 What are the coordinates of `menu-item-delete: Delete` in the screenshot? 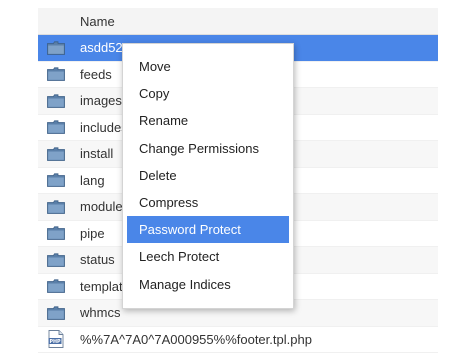 It's located at (208, 175).